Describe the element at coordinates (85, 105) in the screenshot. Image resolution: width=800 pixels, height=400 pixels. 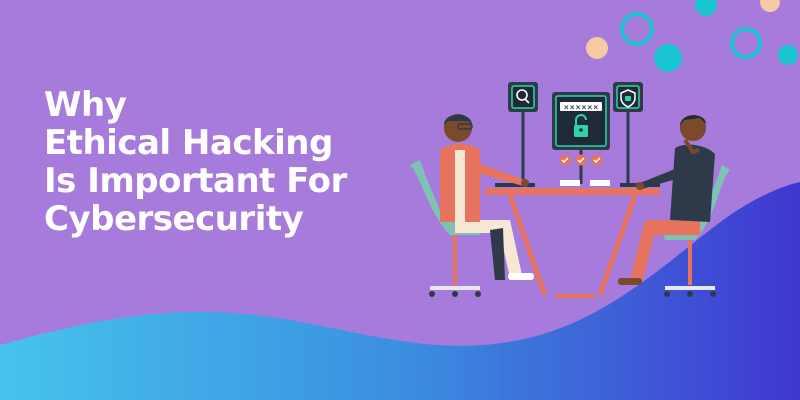
I see `title-line: Why` at that location.